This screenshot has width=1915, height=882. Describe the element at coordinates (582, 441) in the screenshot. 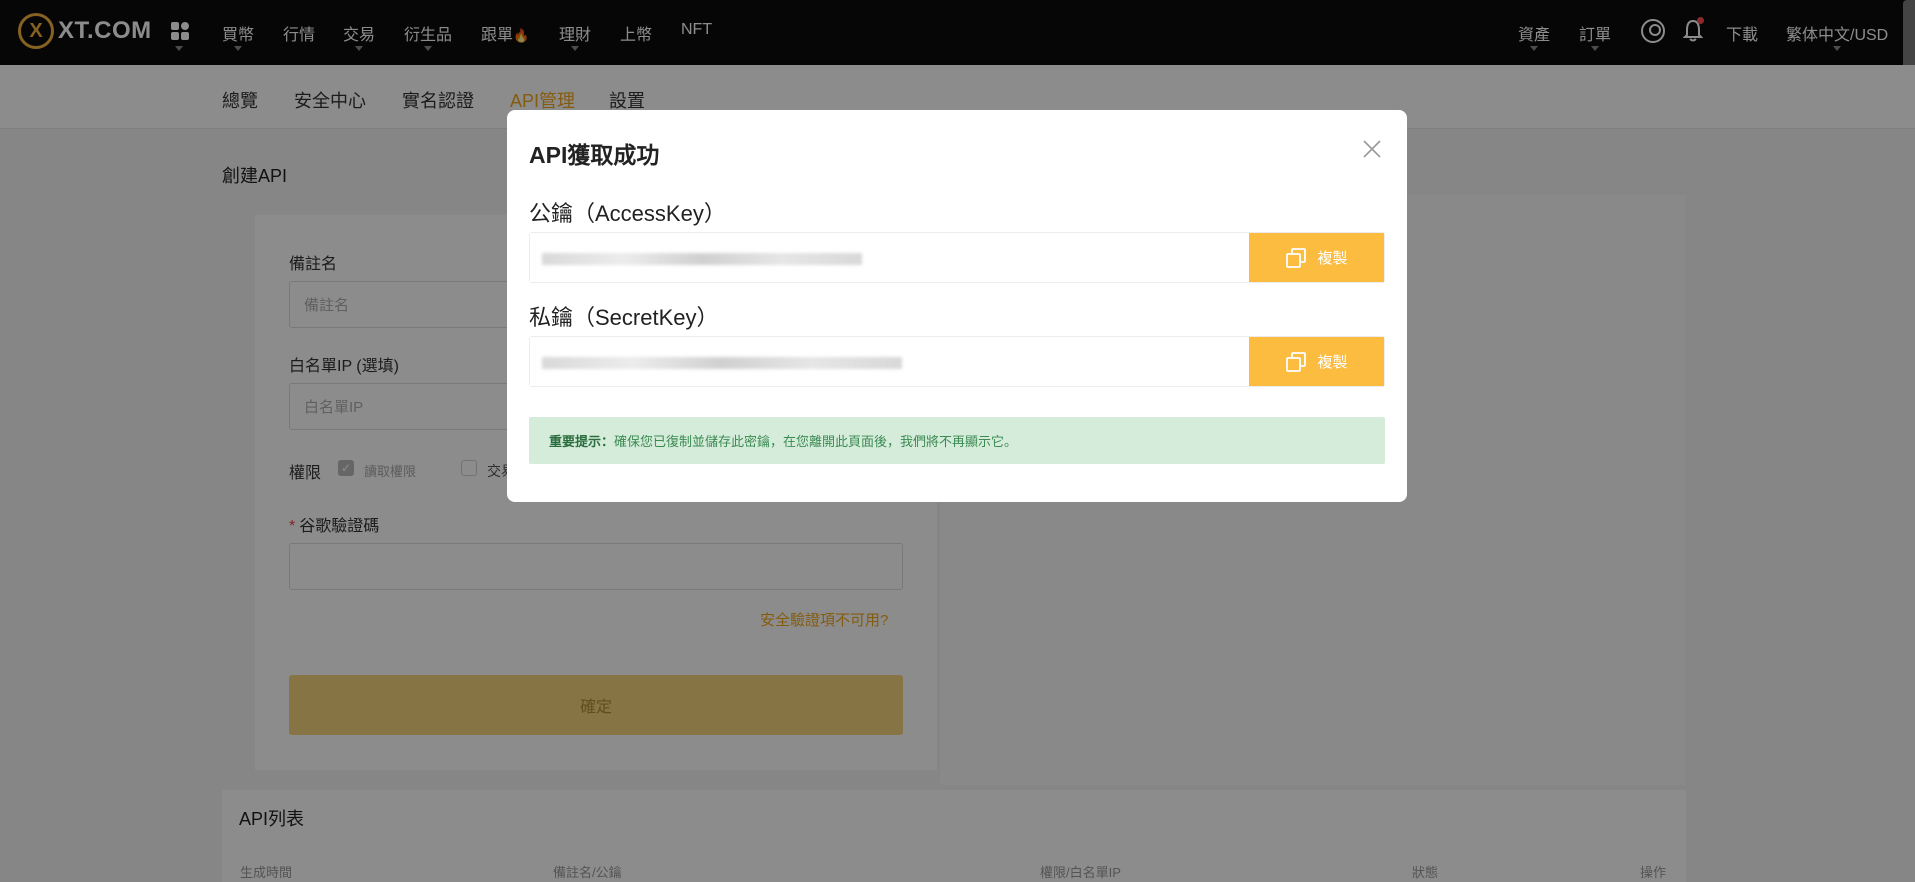

I see `notice-strong: 重要提示：` at that location.